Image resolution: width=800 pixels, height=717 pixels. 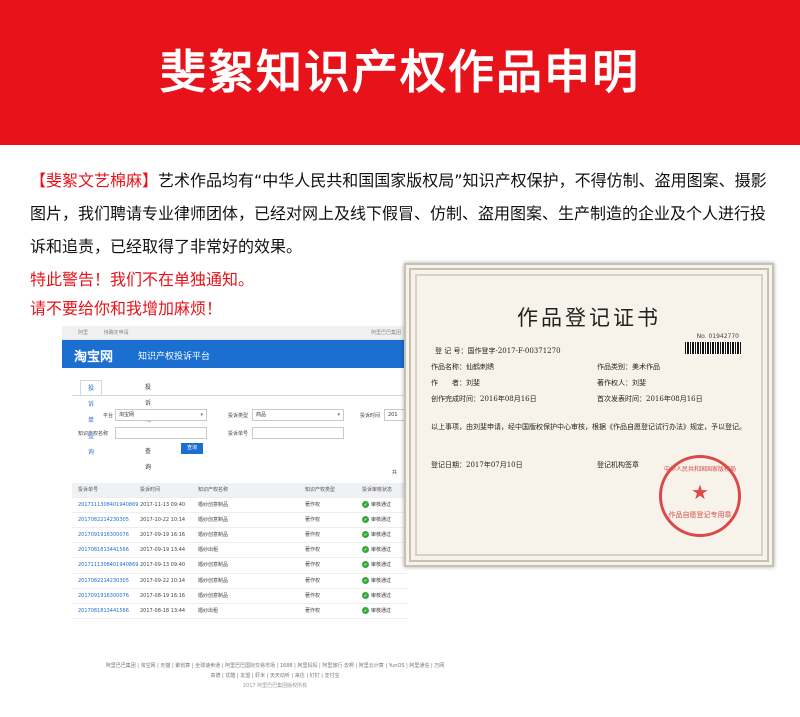 I want to click on registration-number: 登 记 号：国作登字-2017-F-00371270, so click(x=498, y=351).